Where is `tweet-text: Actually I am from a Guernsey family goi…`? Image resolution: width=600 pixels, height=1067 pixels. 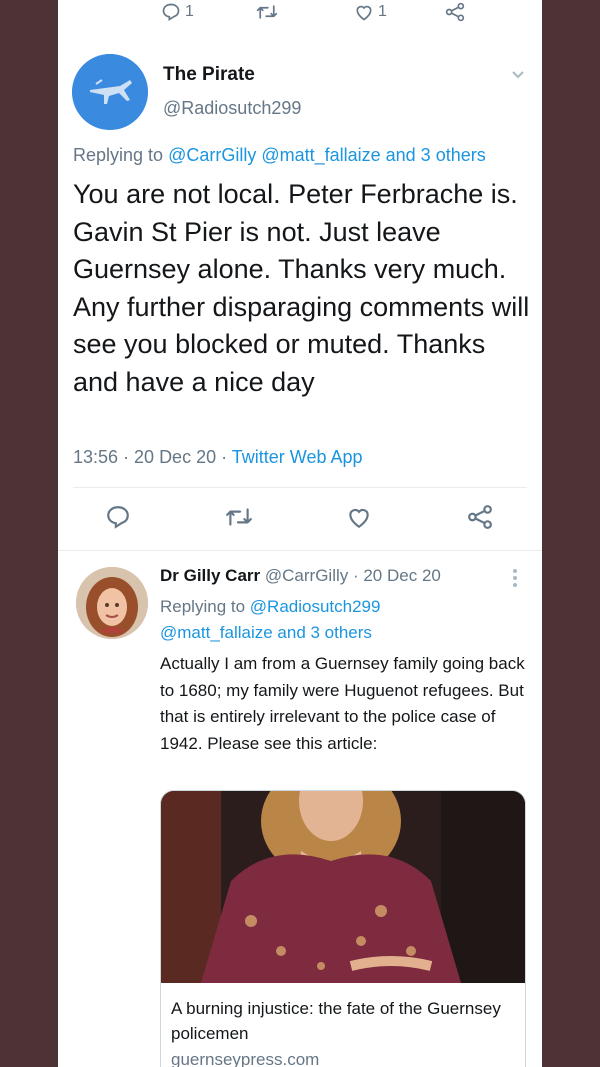 tweet-text: Actually I am from a Guernsey family goi… is located at coordinates (342, 703).